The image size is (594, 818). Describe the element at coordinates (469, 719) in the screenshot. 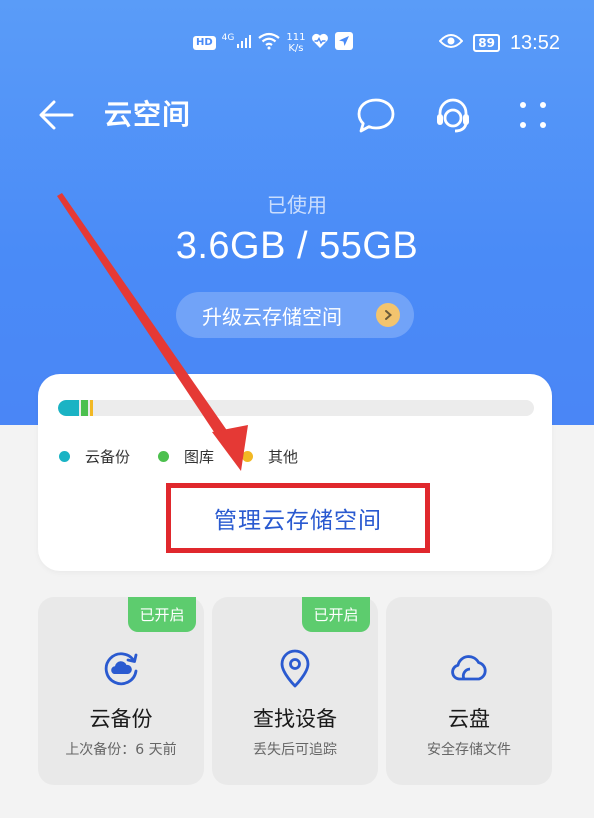

I see `tile-title: 云盘` at that location.